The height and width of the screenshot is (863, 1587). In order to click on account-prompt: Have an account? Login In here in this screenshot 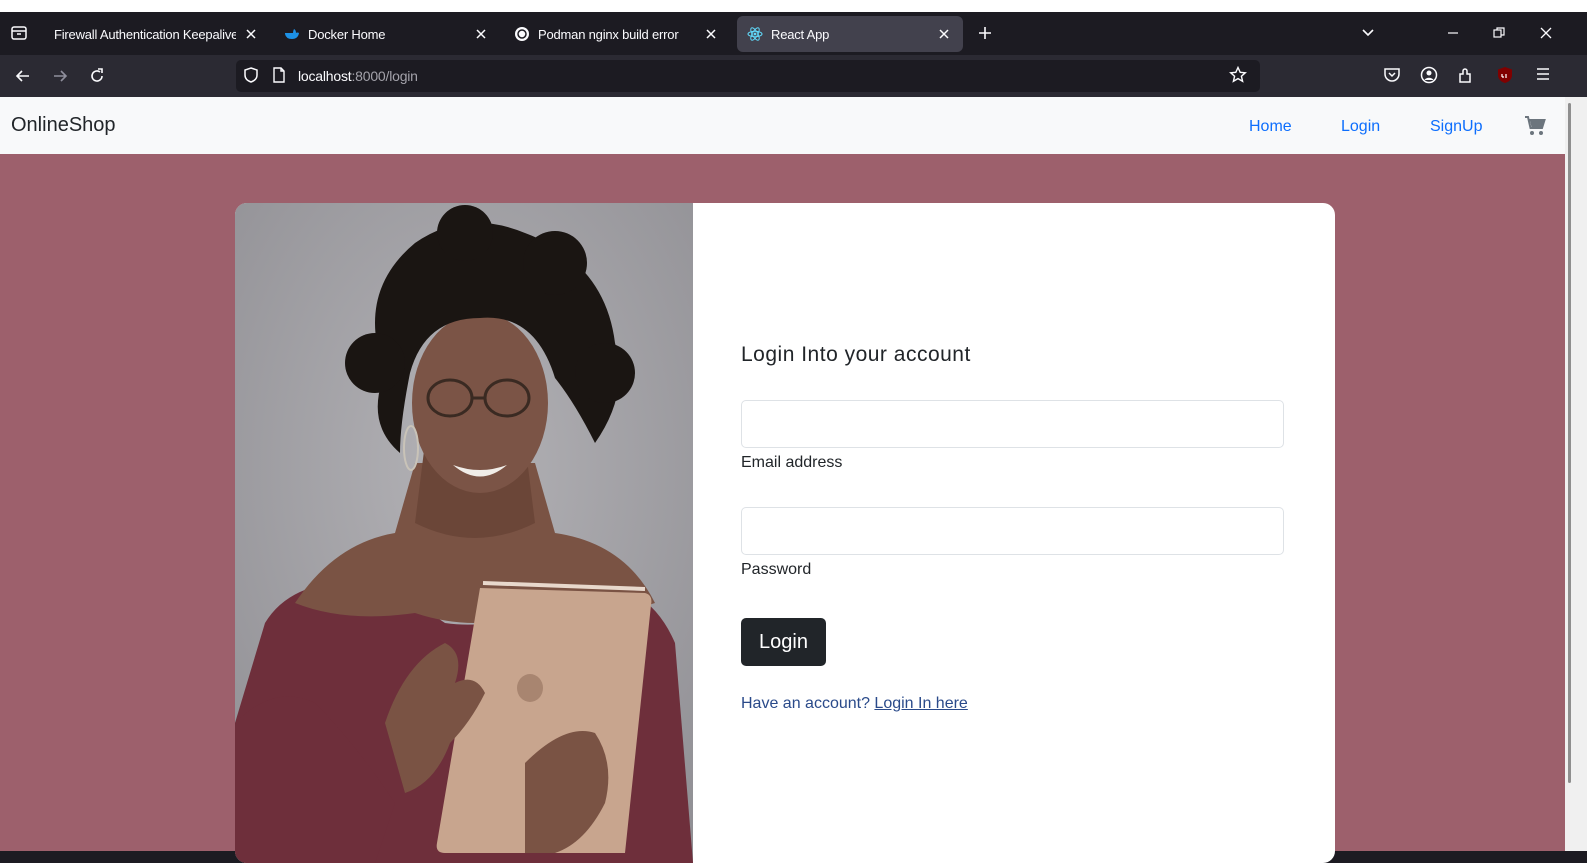, I will do `click(854, 704)`.